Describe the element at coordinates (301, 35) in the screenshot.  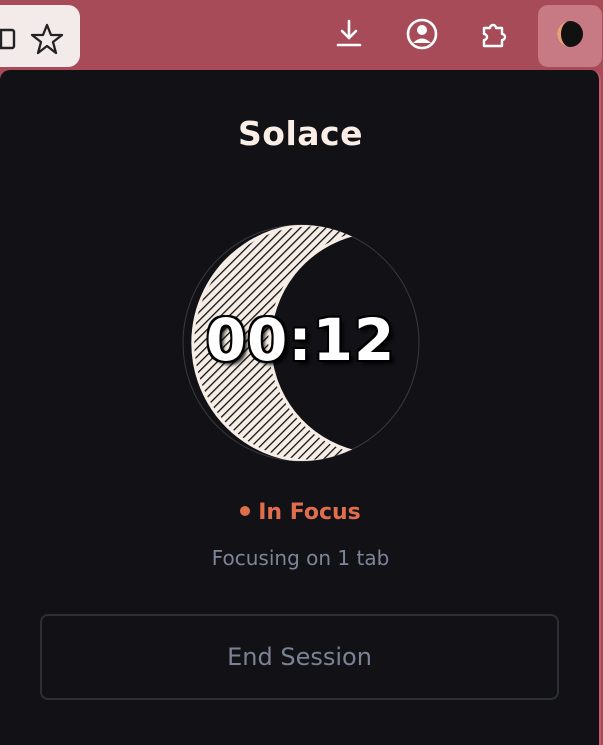
I see `browser-toolbar` at that location.